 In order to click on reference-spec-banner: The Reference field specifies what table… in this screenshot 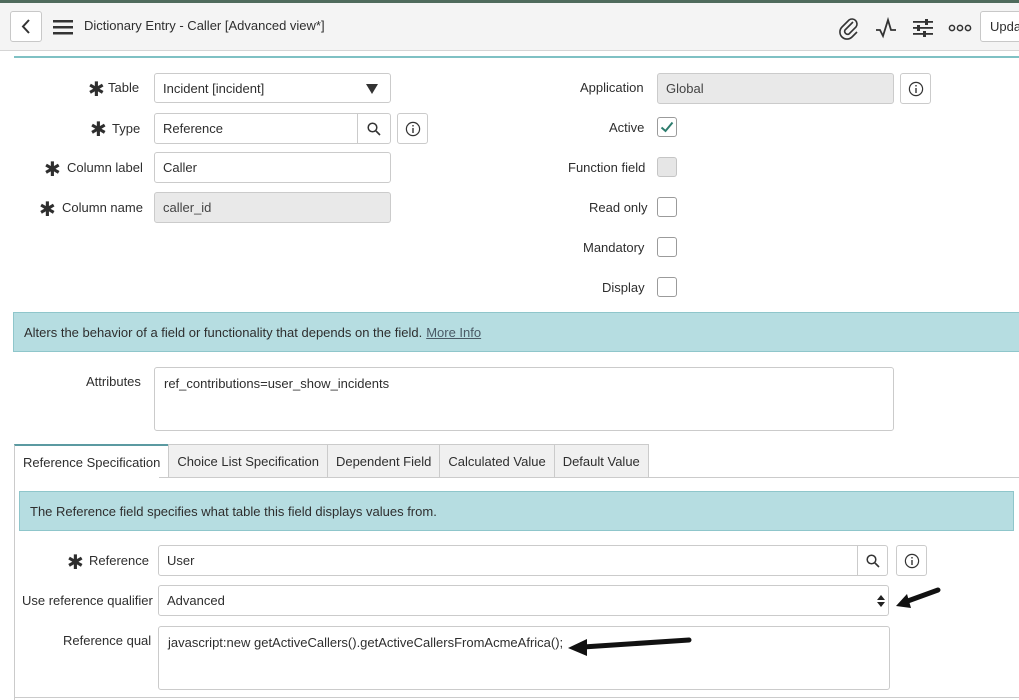, I will do `click(516, 511)`.